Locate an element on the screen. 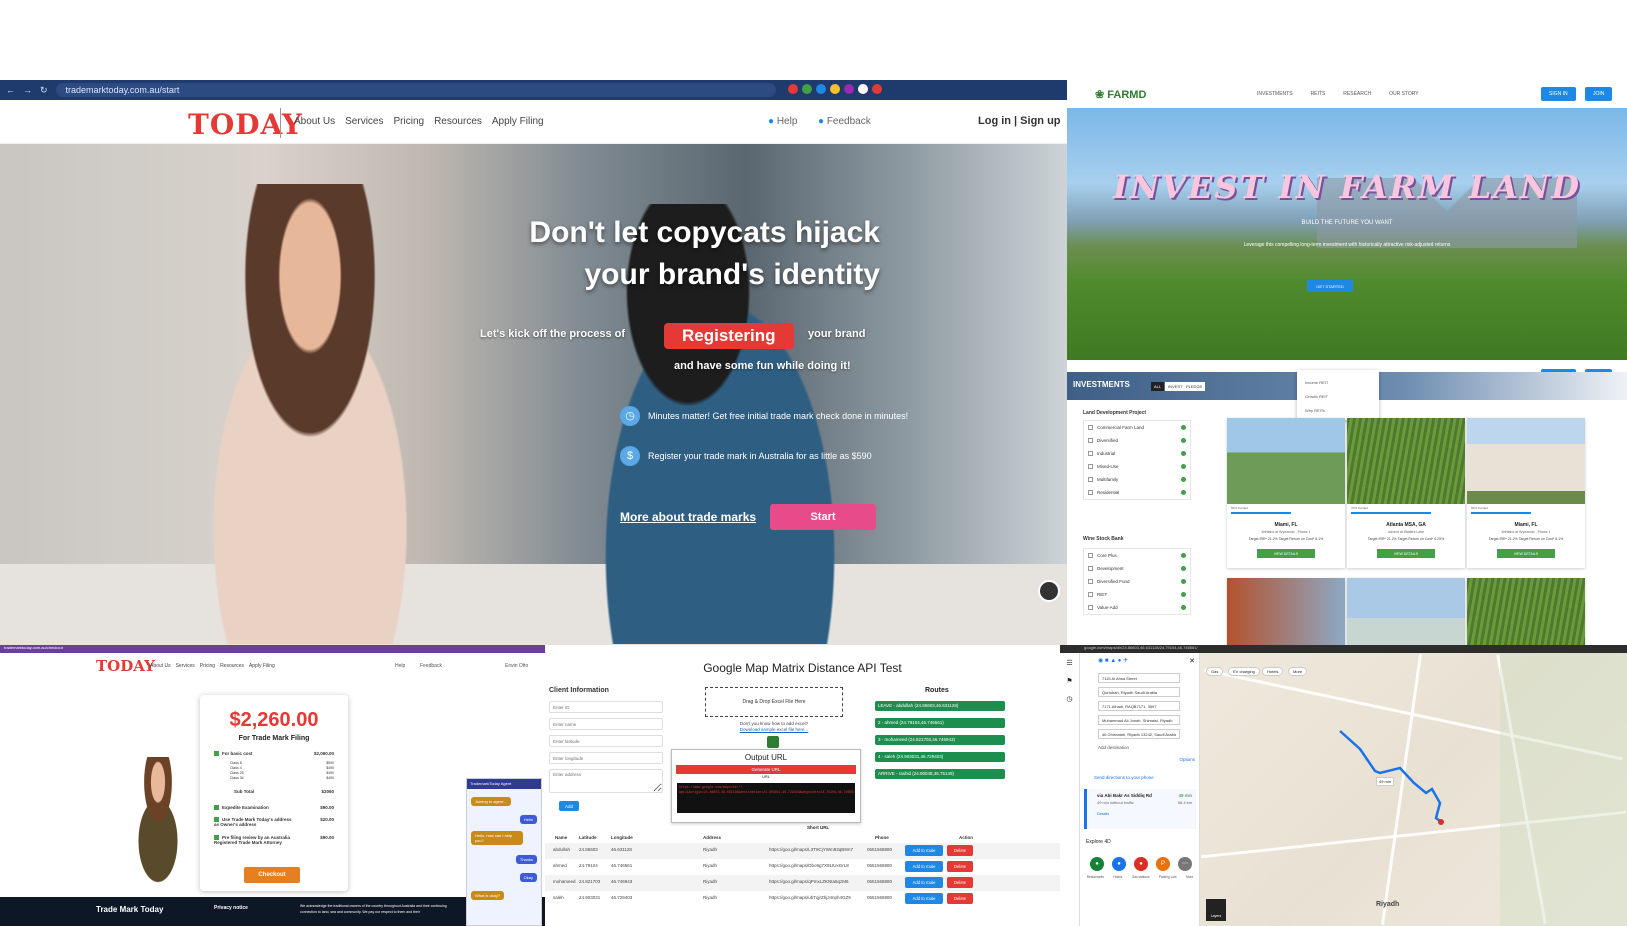 The width and height of the screenshot is (1627, 926). check-icon is located at coordinates (216, 808).